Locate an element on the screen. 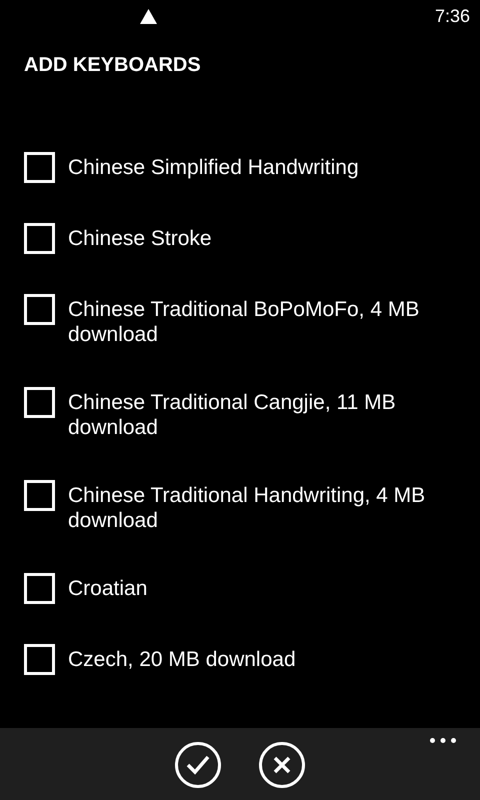 The height and width of the screenshot is (800, 480). keyboard-label: Croatian is located at coordinates (108, 588).